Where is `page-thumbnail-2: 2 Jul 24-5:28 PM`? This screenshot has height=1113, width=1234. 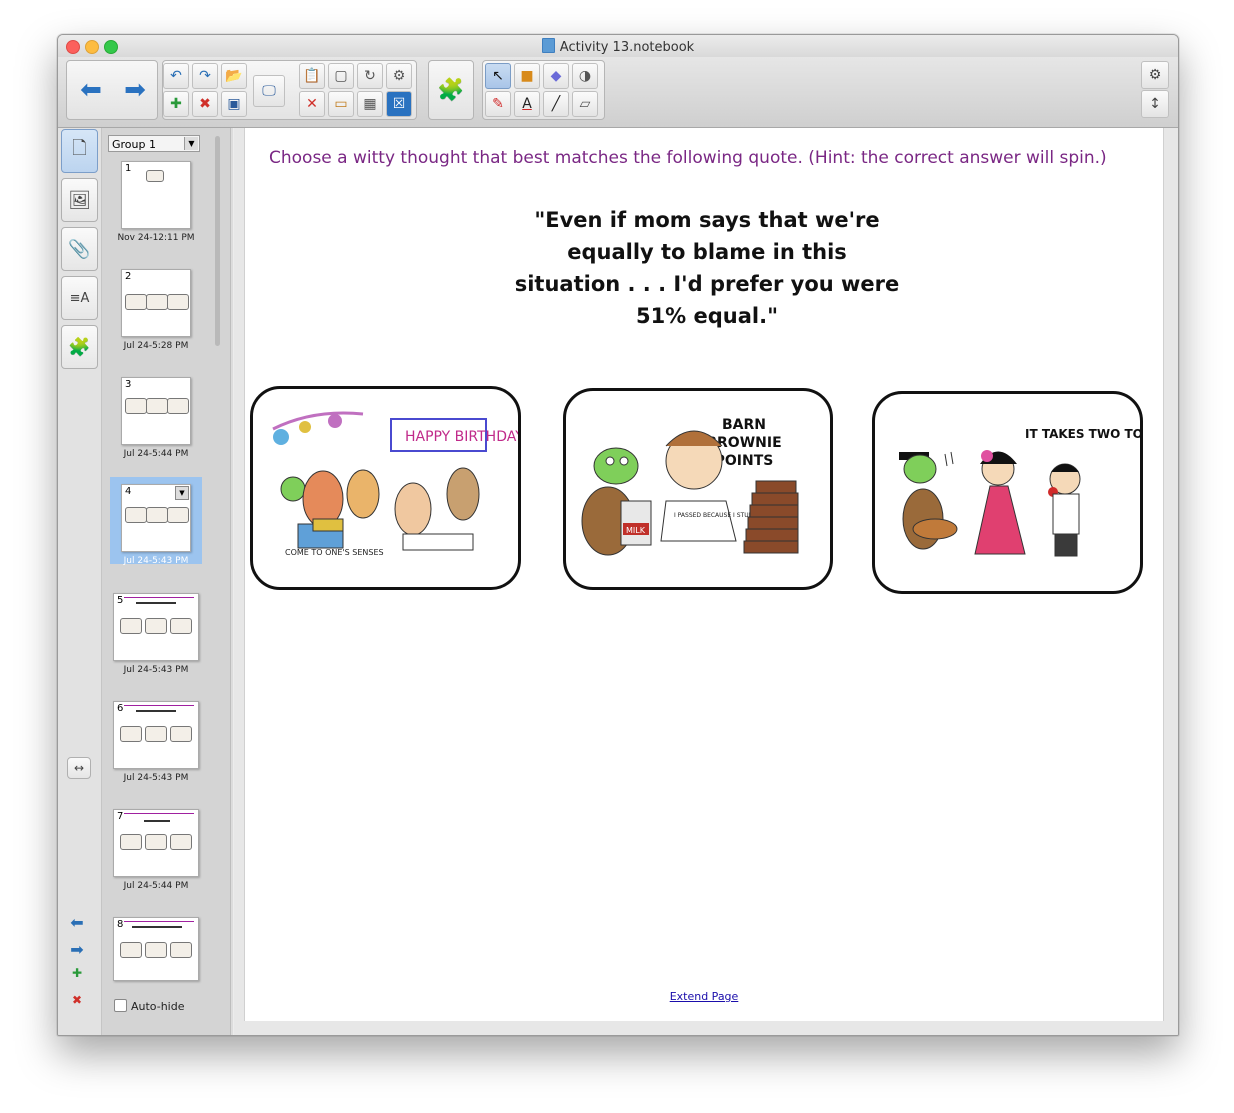 page-thumbnail-2: 2 Jul 24-5:28 PM is located at coordinates (156, 308).